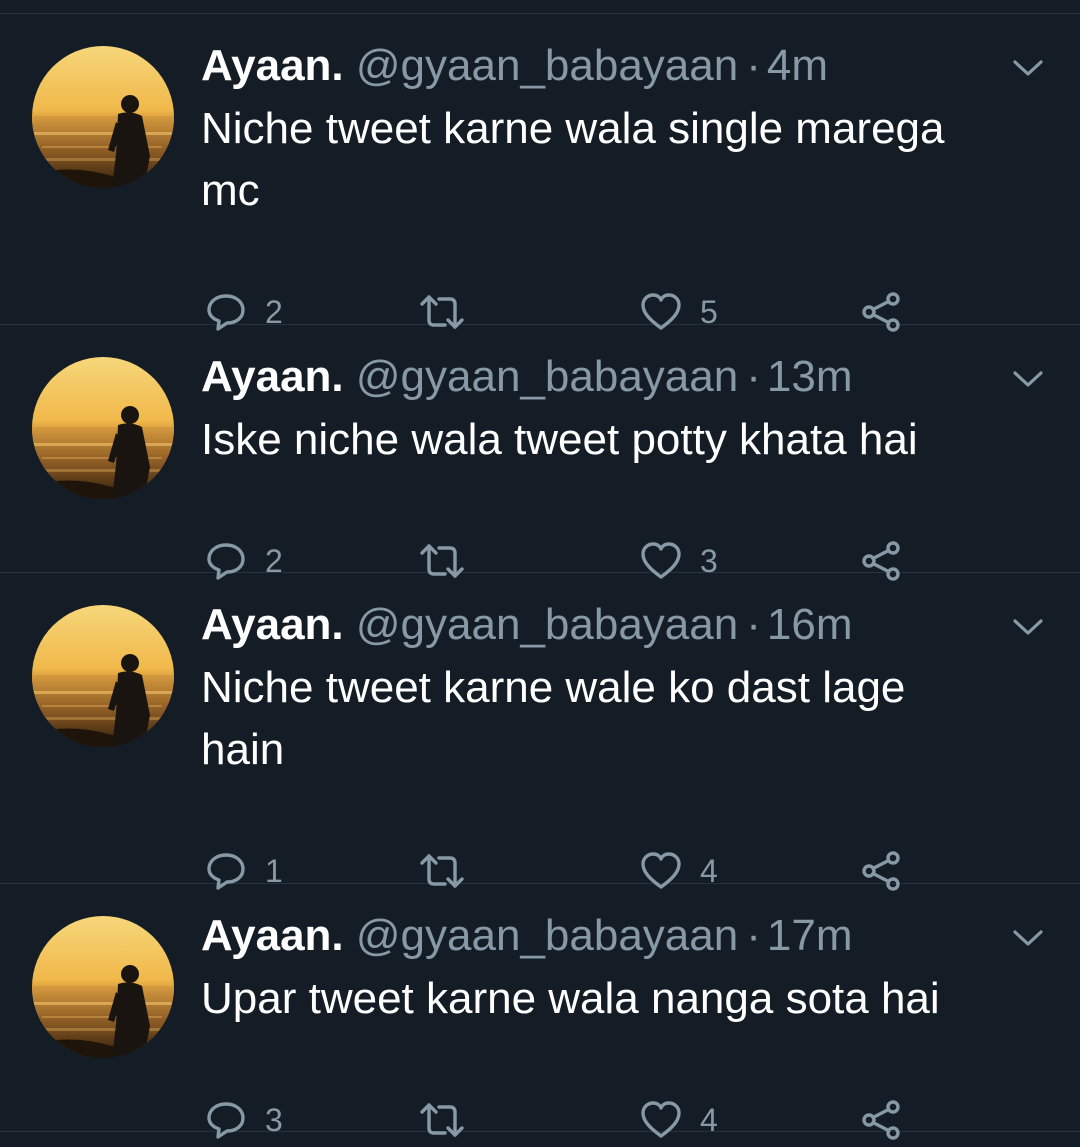 The height and width of the screenshot is (1147, 1080). What do you see at coordinates (540, 1120) in the screenshot?
I see `tweet-actions: 3 4` at bounding box center [540, 1120].